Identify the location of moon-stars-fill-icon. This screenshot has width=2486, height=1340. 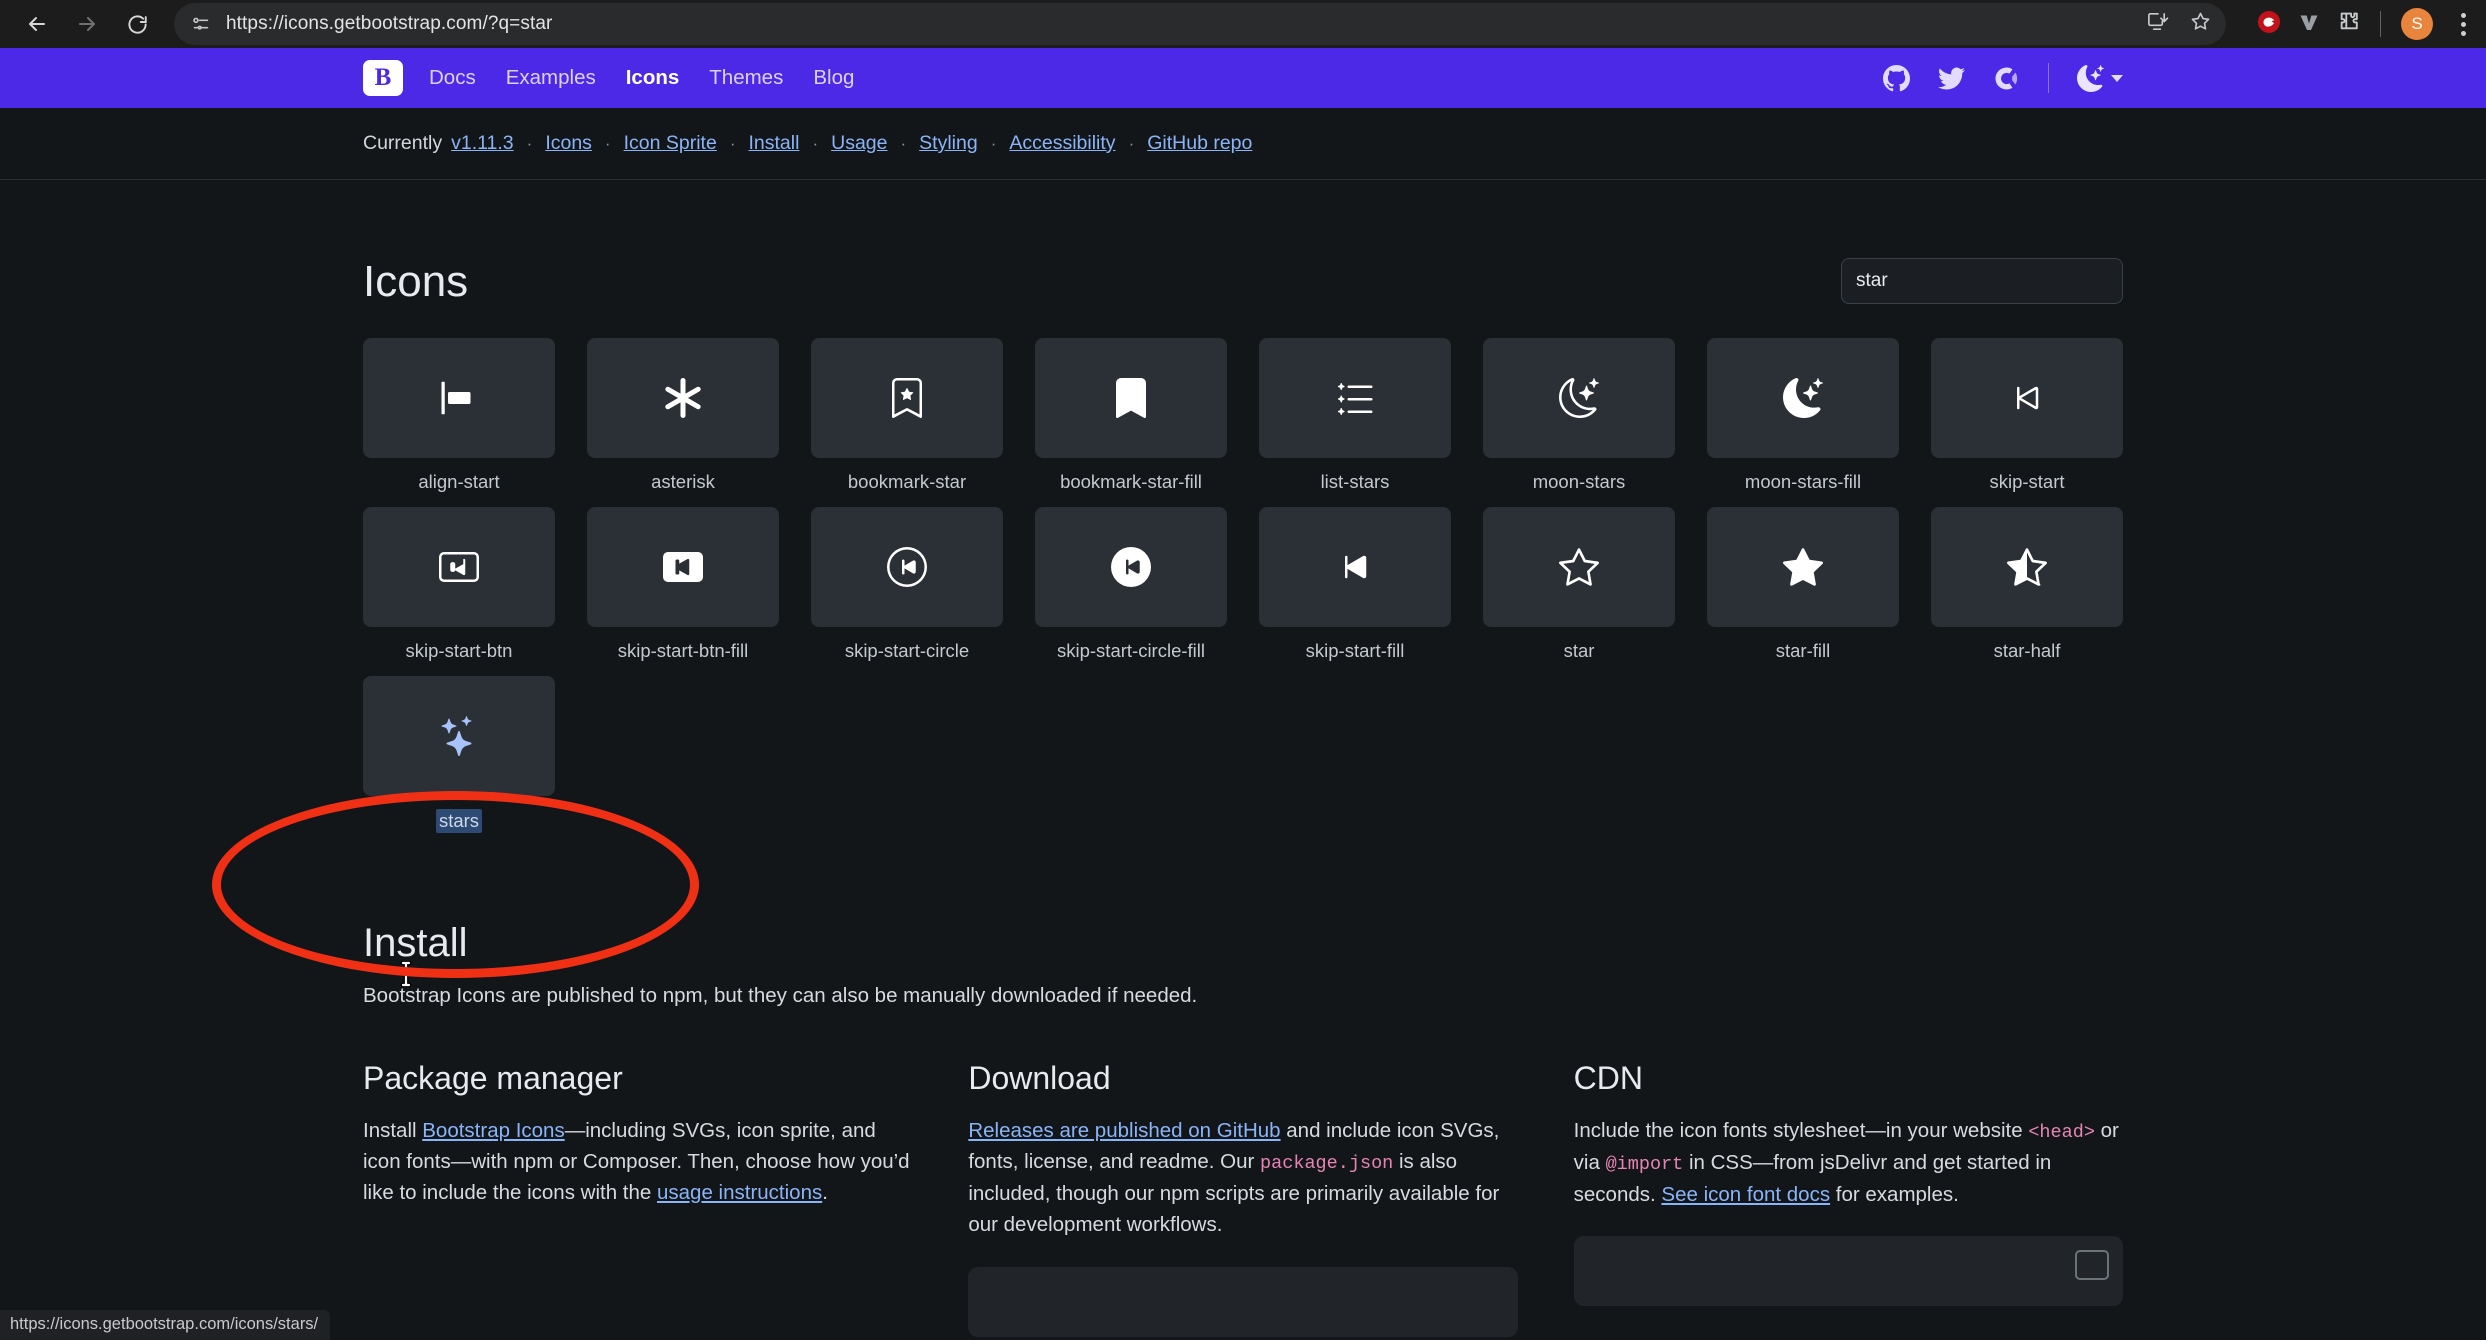
(1803, 398).